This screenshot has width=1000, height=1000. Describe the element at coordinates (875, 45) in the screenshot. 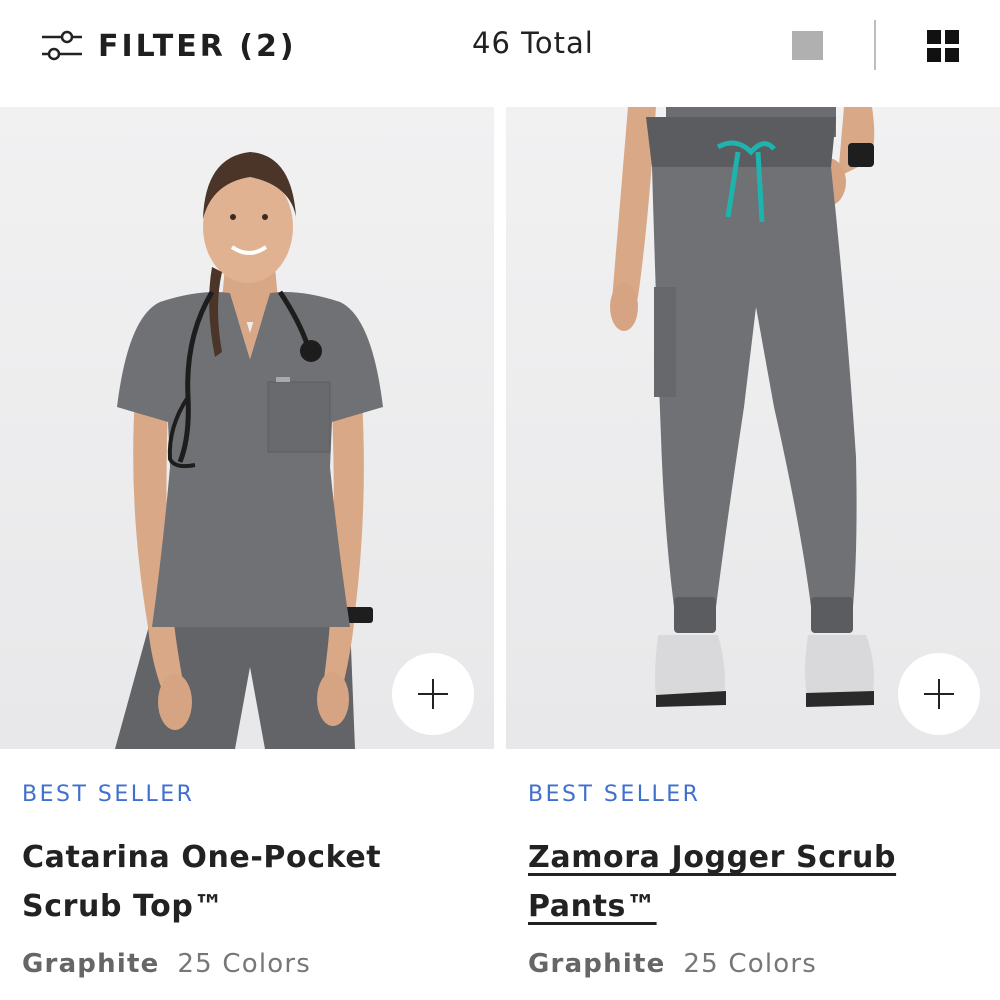

I see `view-divider` at that location.